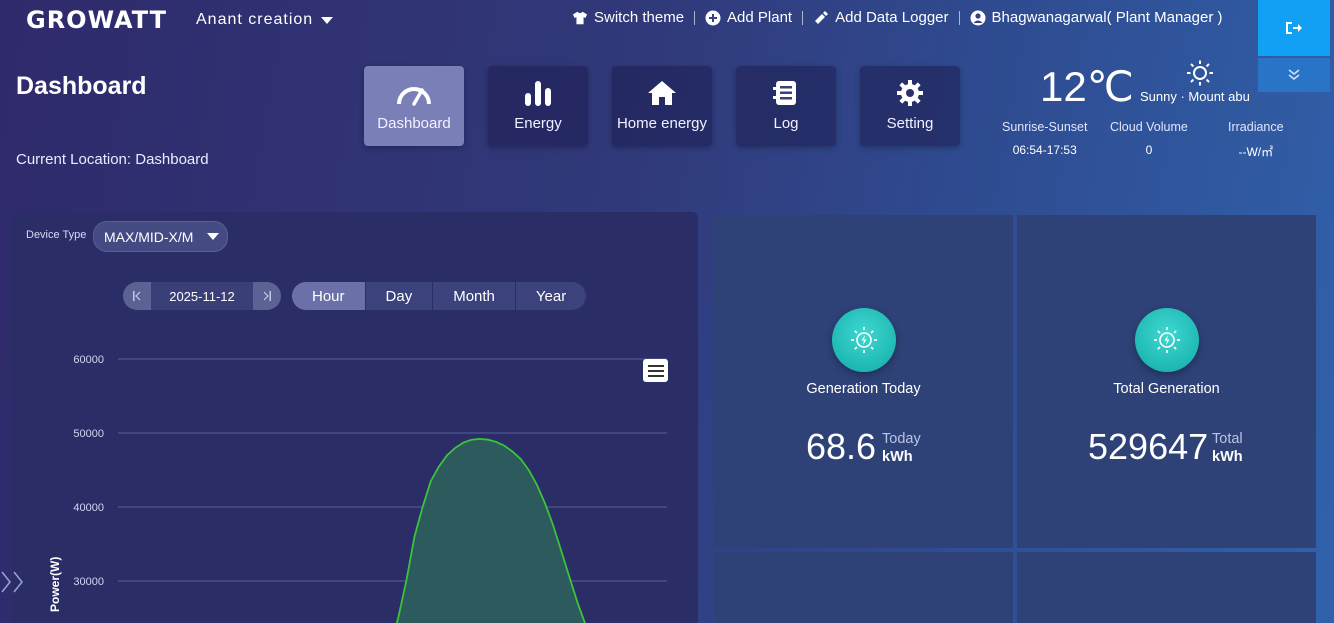 Image resolution: width=1334 pixels, height=623 pixels. I want to click on cloud-volume-stat: Cloud Volume 0, so click(1149, 138).